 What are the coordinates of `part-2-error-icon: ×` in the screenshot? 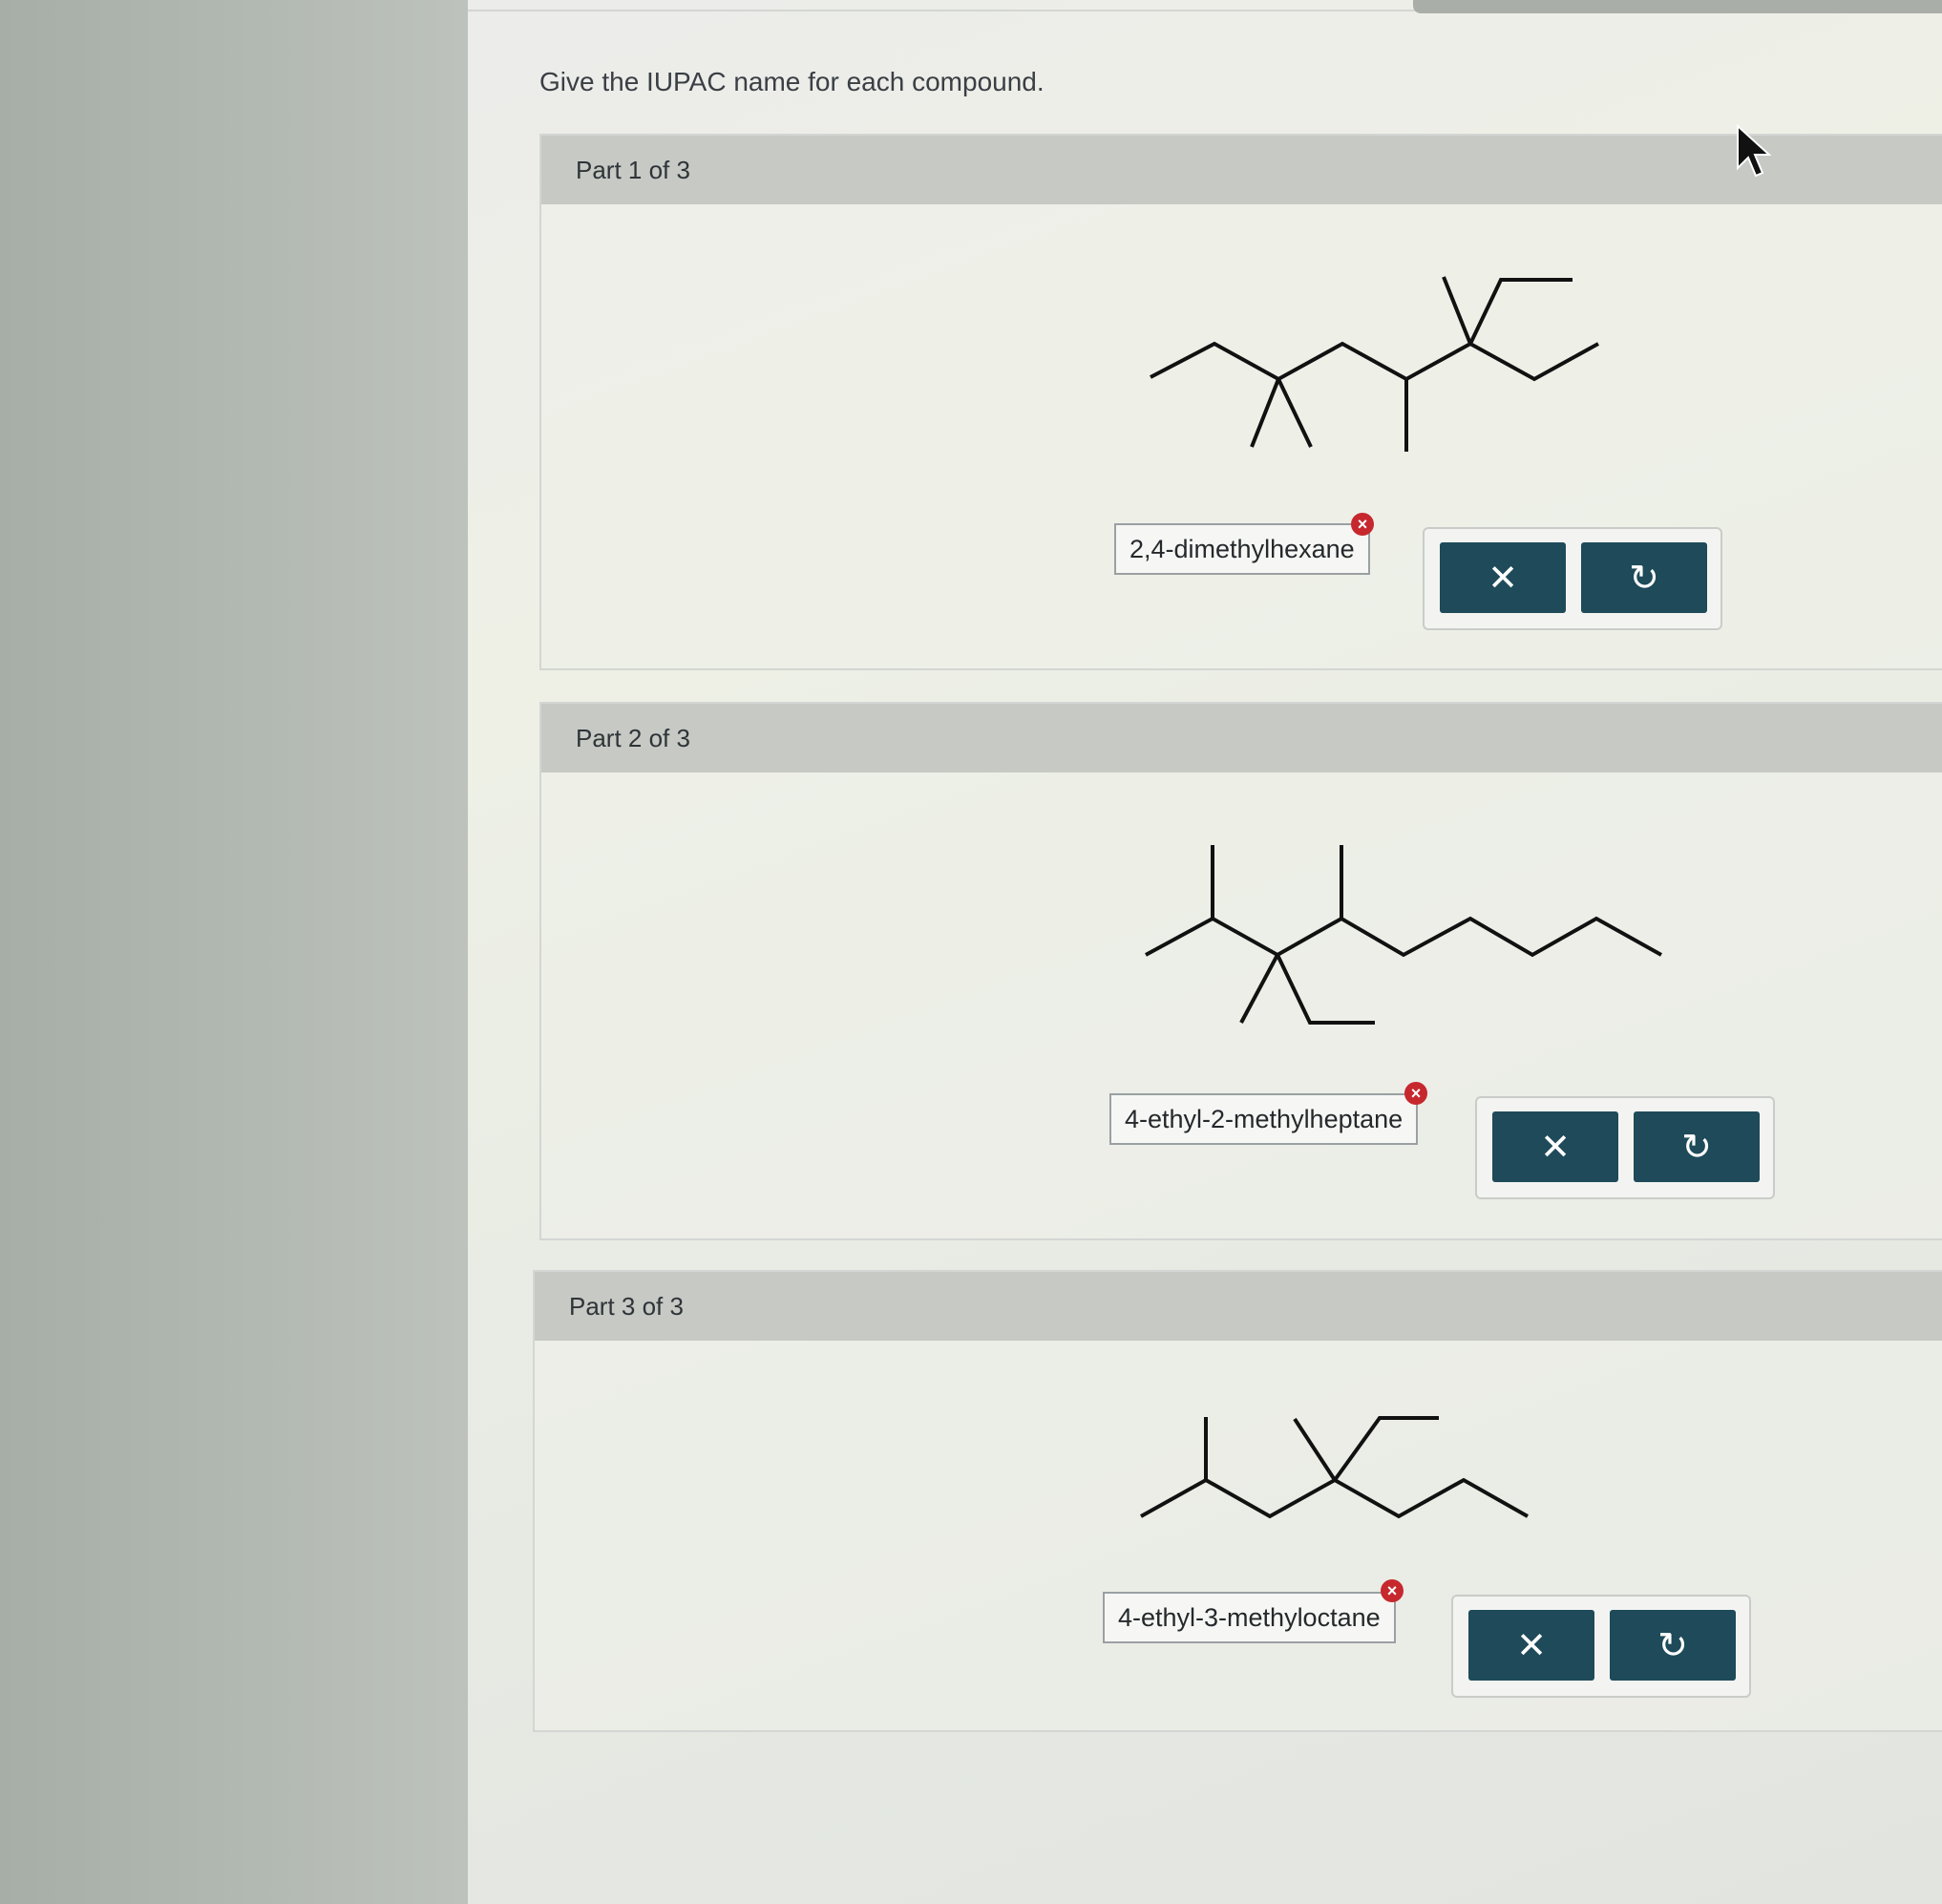 It's located at (1415, 1094).